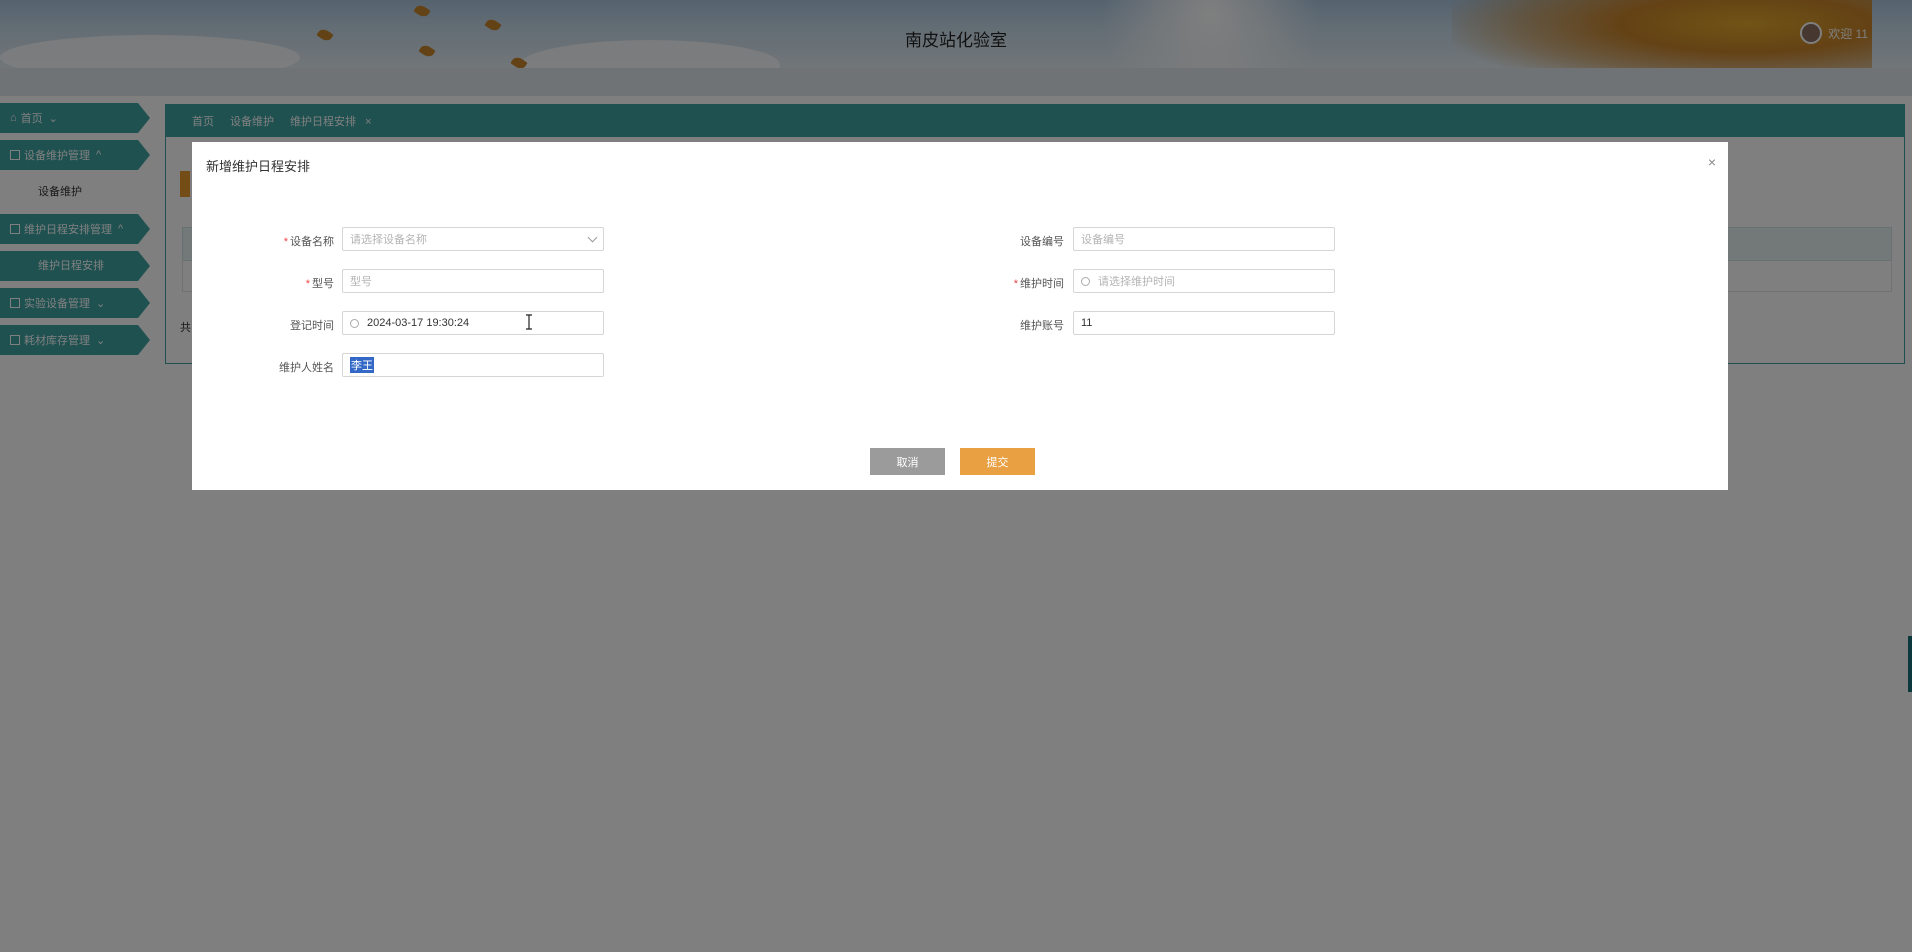  I want to click on model-input: 型号, so click(473, 281).